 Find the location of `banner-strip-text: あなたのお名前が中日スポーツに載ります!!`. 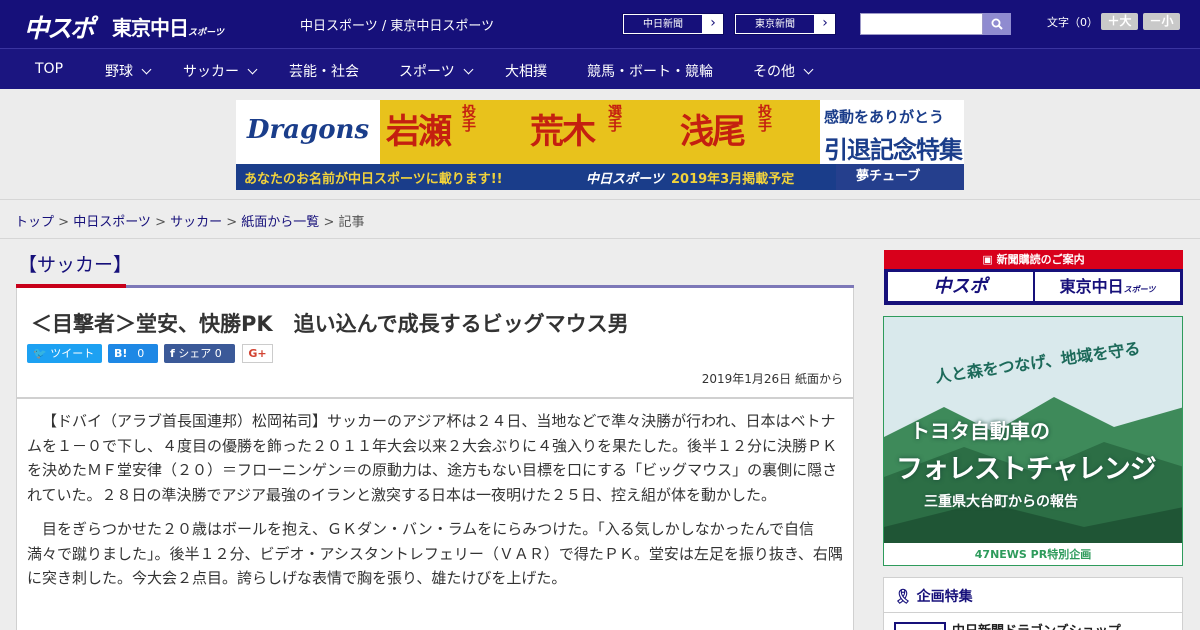

banner-strip-text: あなたのお名前が中日スポーツに載ります!! is located at coordinates (373, 179).